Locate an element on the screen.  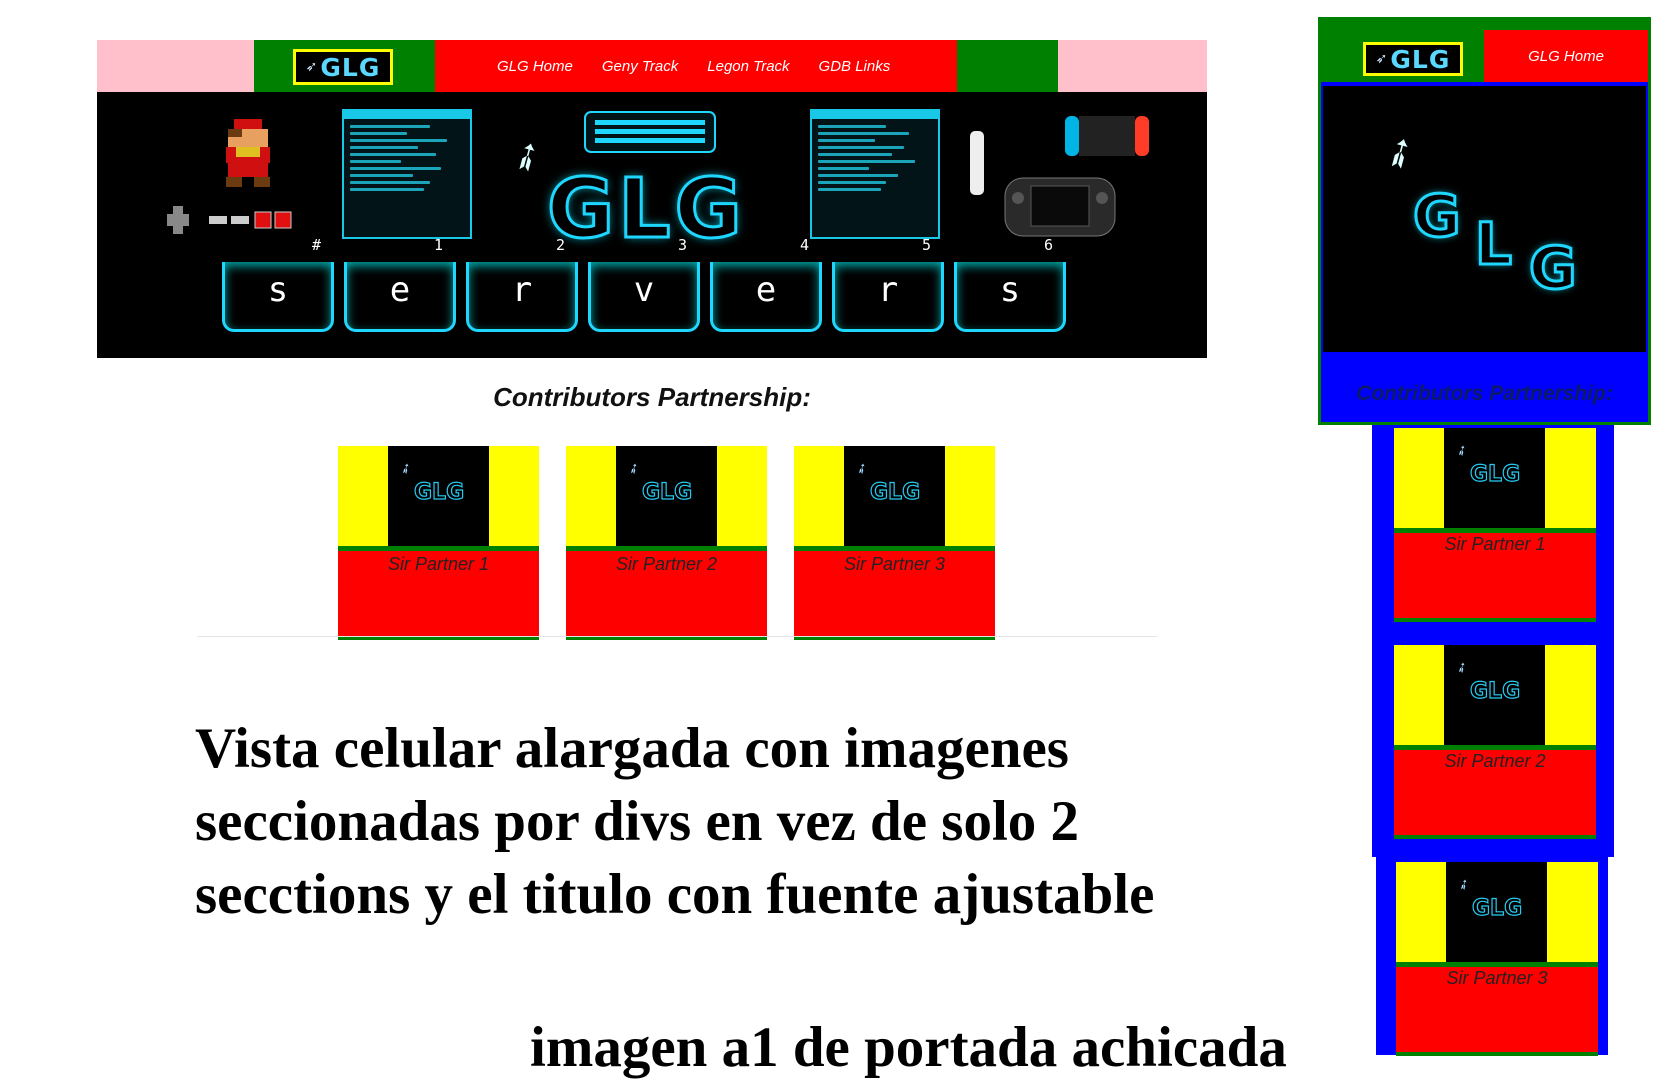
desktop-logo-text: GLG is located at coordinates (350, 67).